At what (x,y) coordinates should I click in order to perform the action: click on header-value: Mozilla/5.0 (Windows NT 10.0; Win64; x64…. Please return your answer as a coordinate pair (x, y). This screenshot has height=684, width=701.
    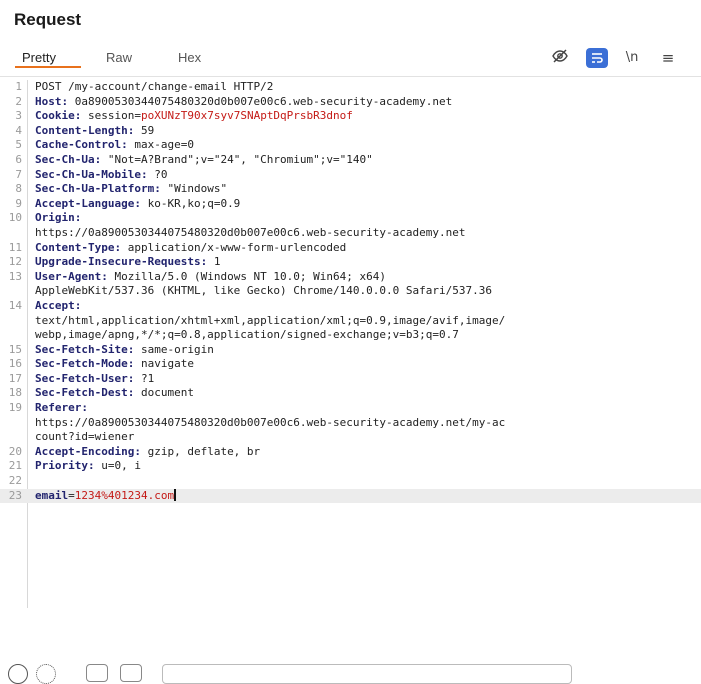
    Looking at the image, I should click on (250, 276).